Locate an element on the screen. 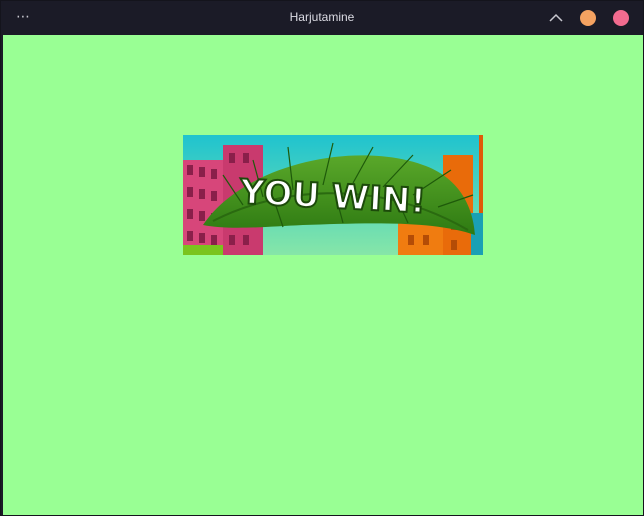  you-win-banner: YOU WIN! is located at coordinates (333, 195).